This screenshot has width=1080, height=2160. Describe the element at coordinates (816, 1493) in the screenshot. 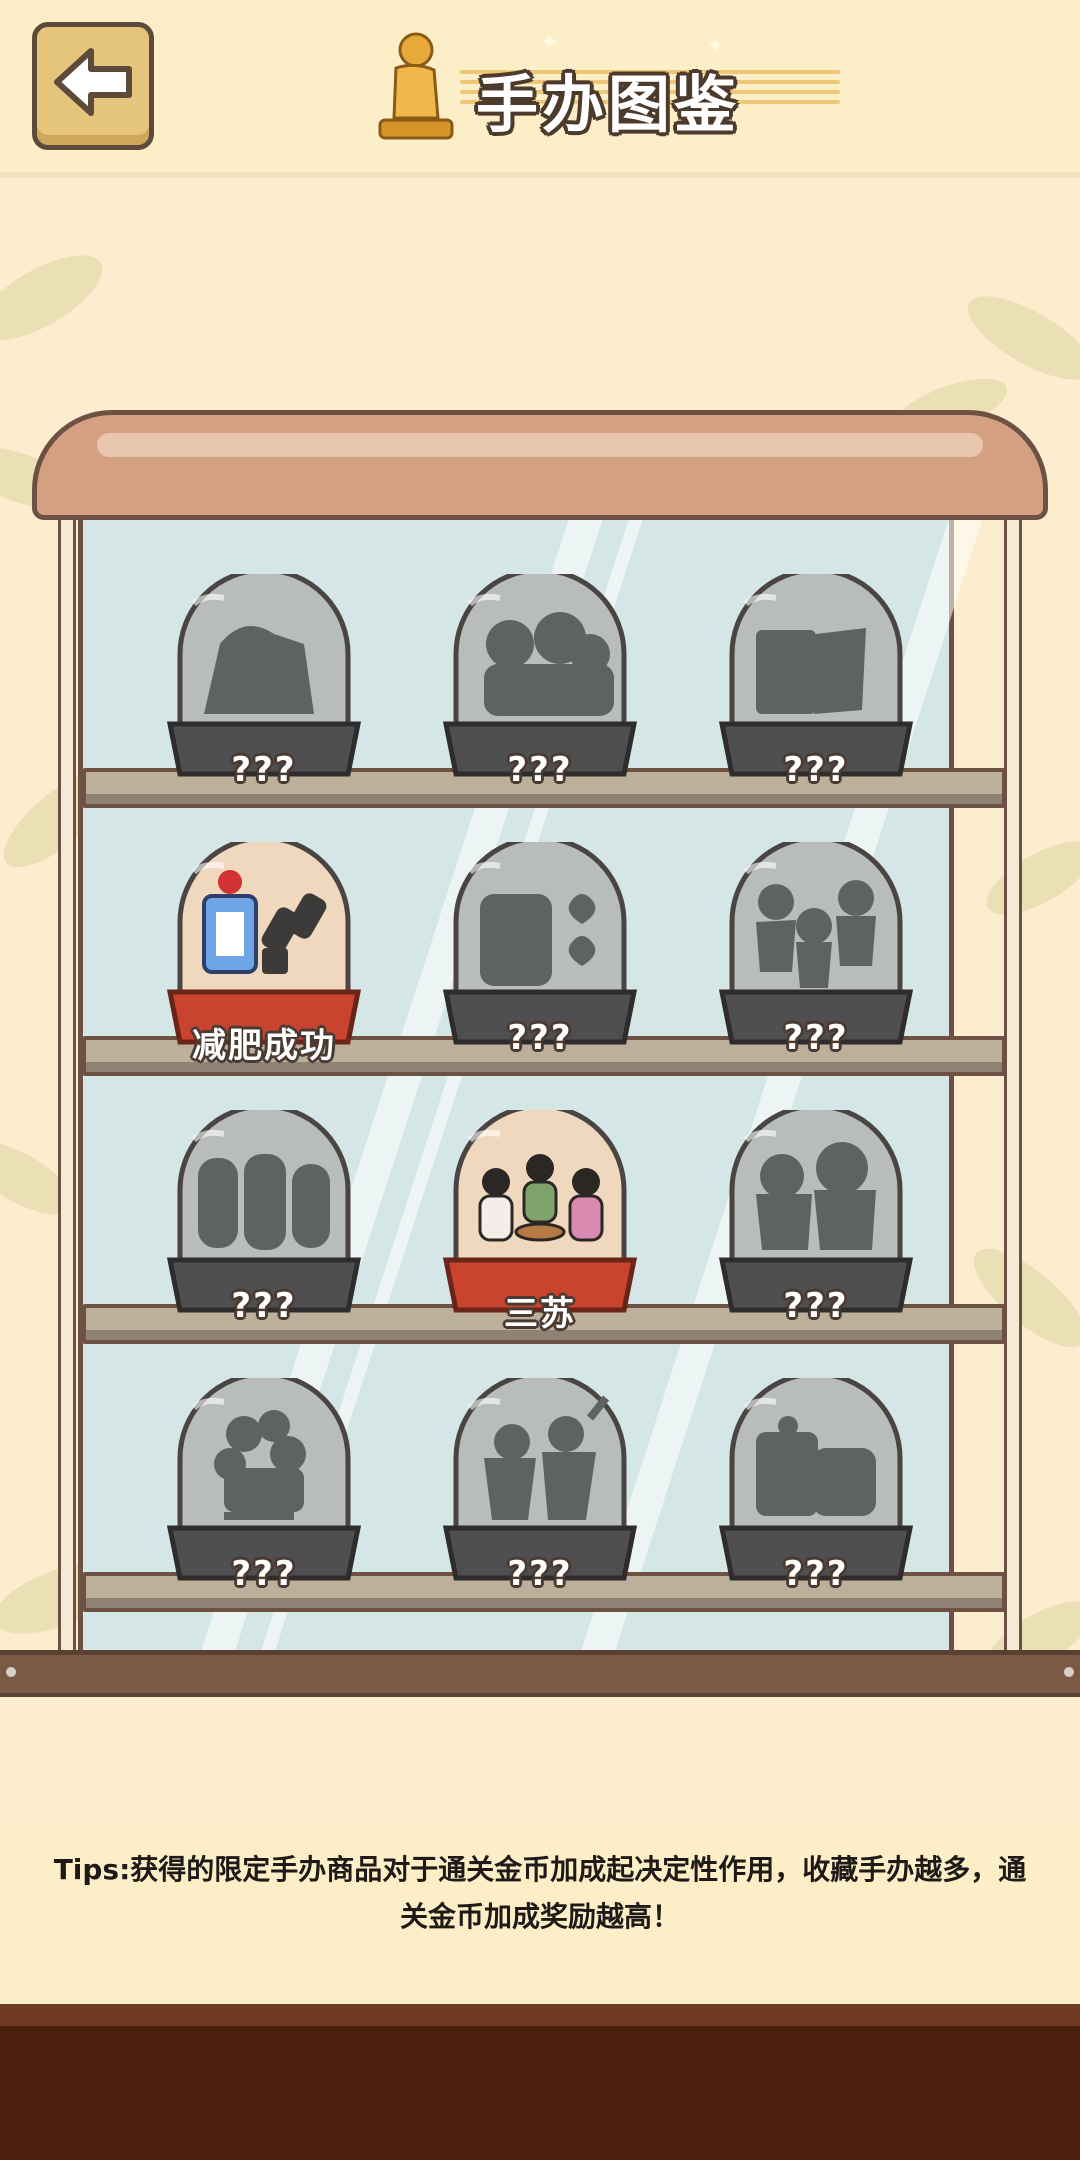

I see `figurine-slot-4-3: ???` at that location.